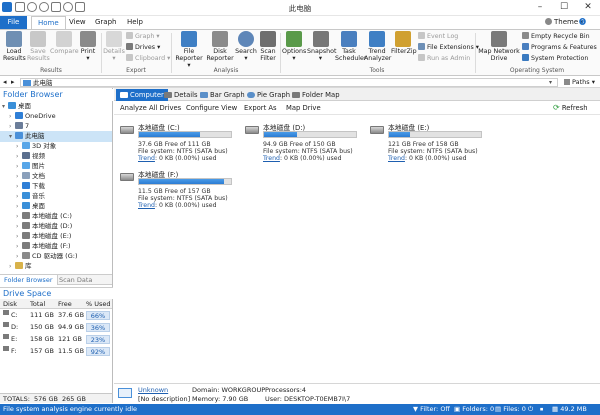 This screenshot has height=415, width=600. What do you see at coordinates (169, 134) in the screenshot?
I see `drive-usage-fill` at bounding box center [169, 134].